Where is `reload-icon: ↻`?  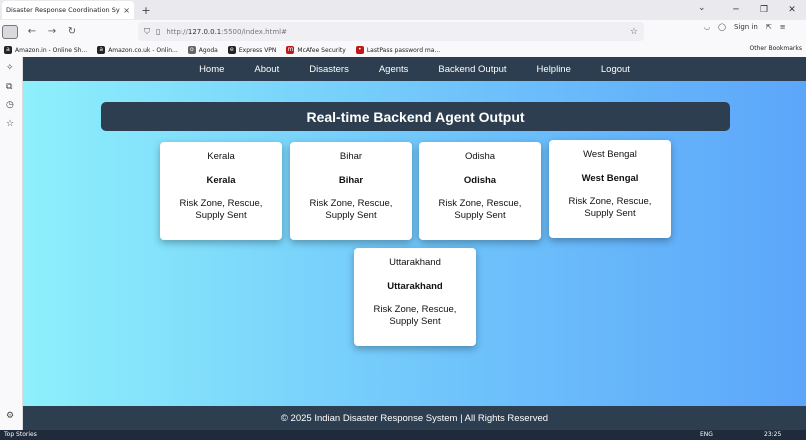
reload-icon: ↻ is located at coordinates (72, 31).